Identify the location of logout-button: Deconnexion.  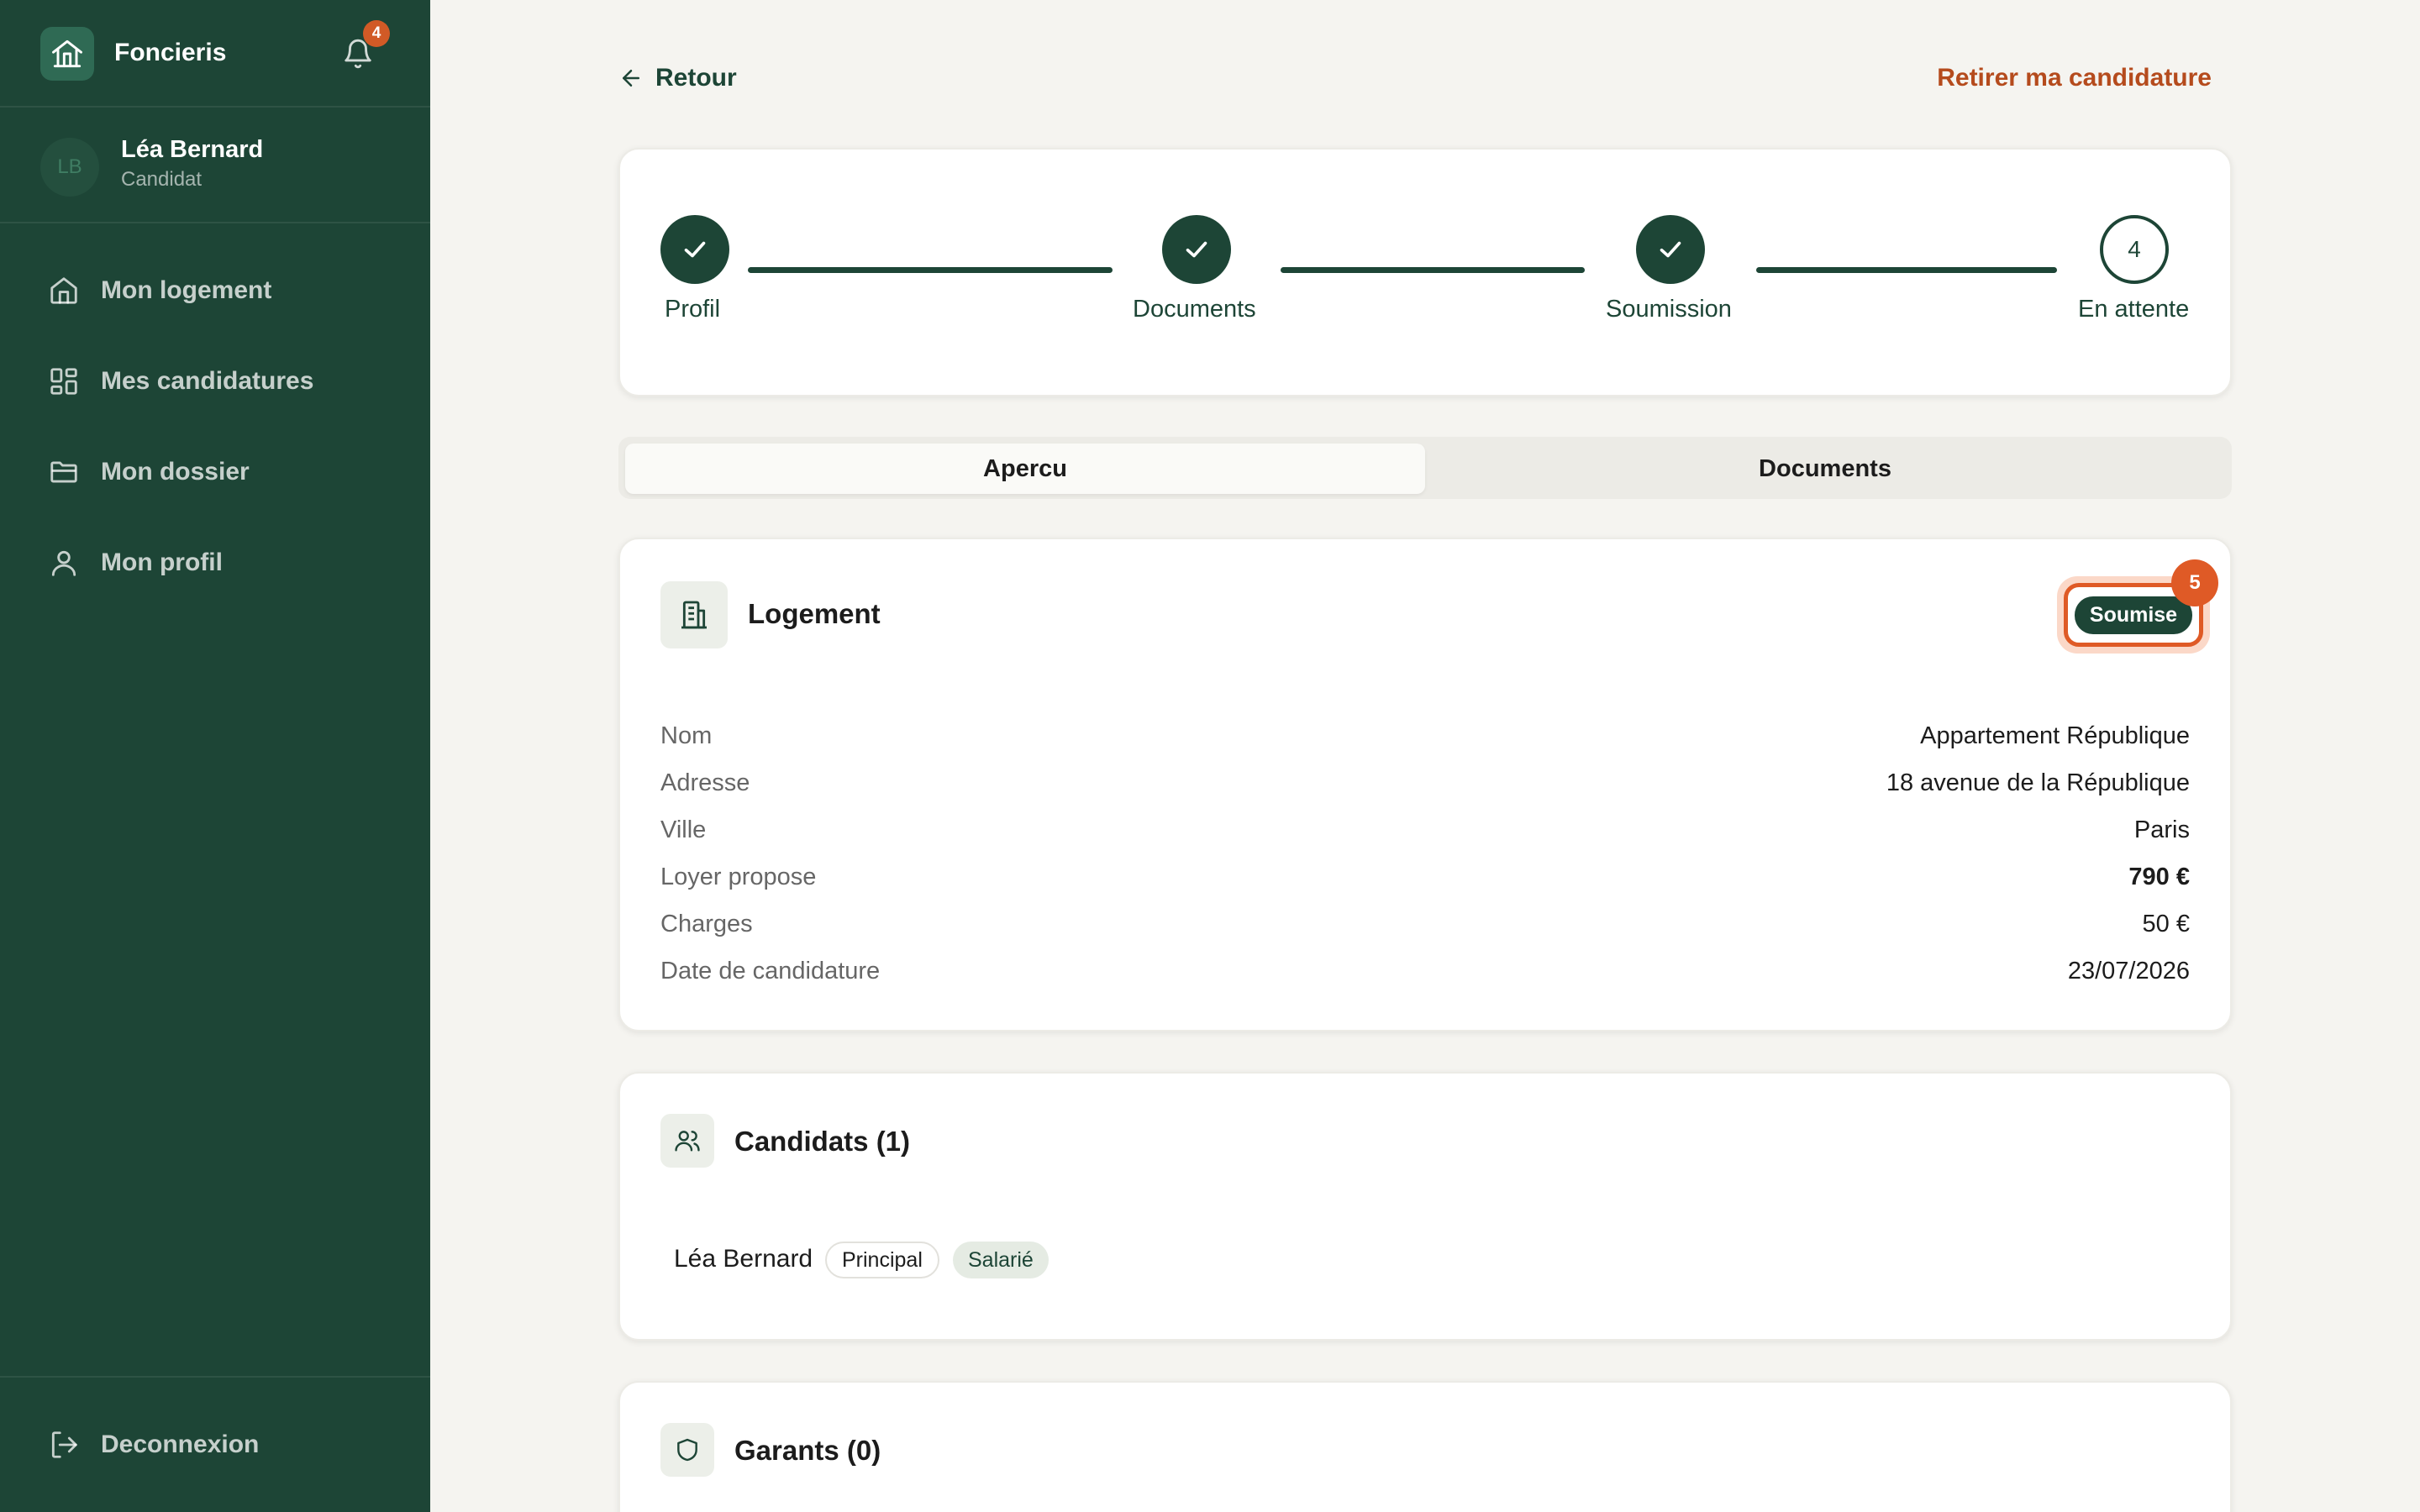
(215, 1444).